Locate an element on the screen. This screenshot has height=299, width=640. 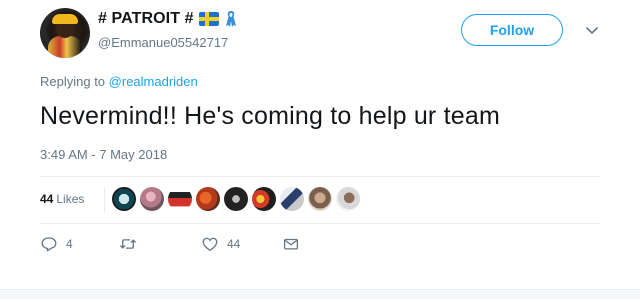
likers-avatars is located at coordinates (236, 199).